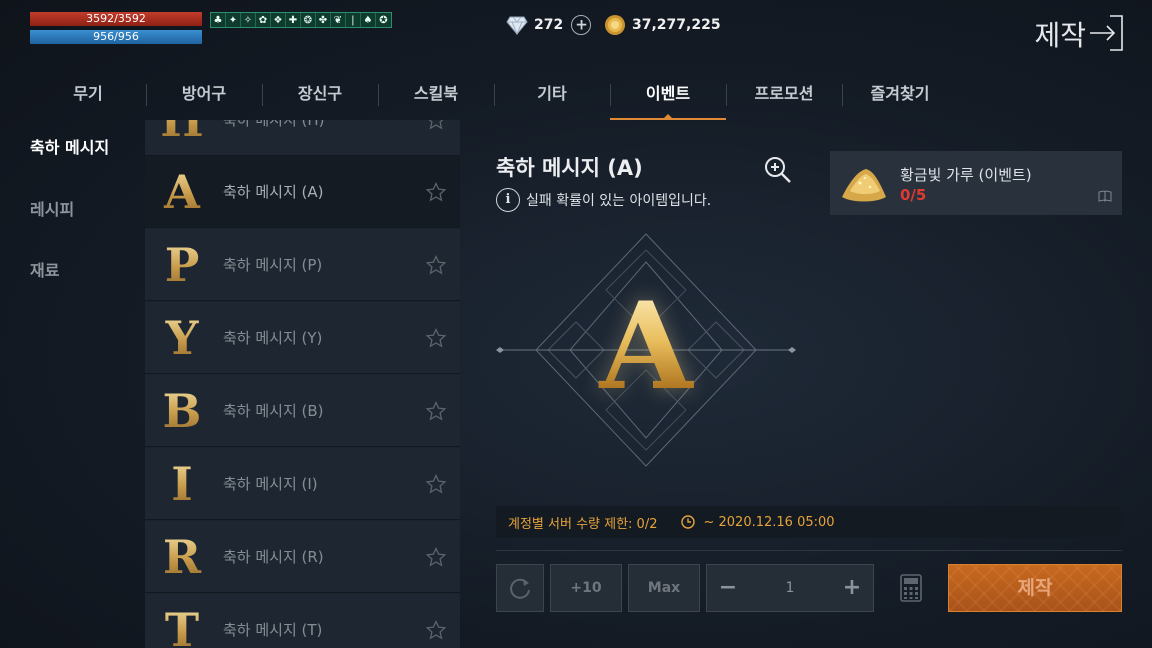 Image resolution: width=1152 pixels, height=648 pixels. I want to click on tab-armor: 방어구, so click(204, 98).